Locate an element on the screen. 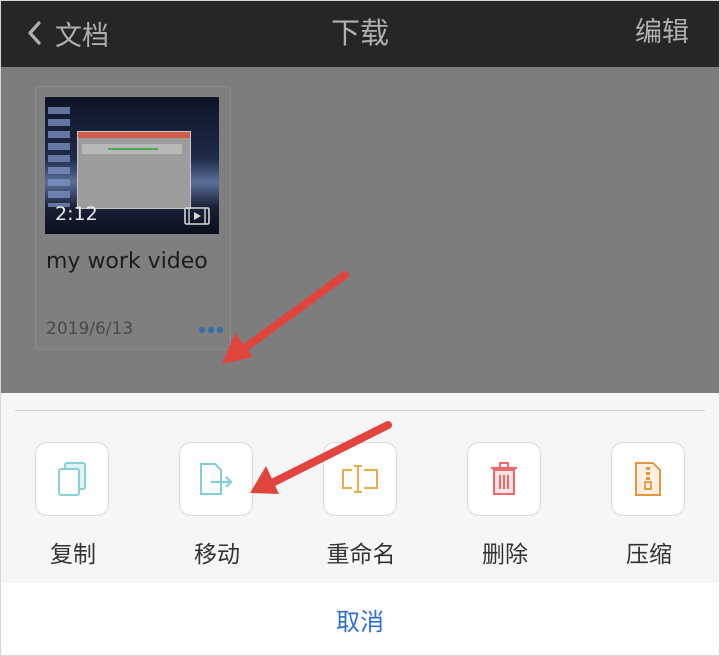  move-action: 移动 is located at coordinates (217, 505).